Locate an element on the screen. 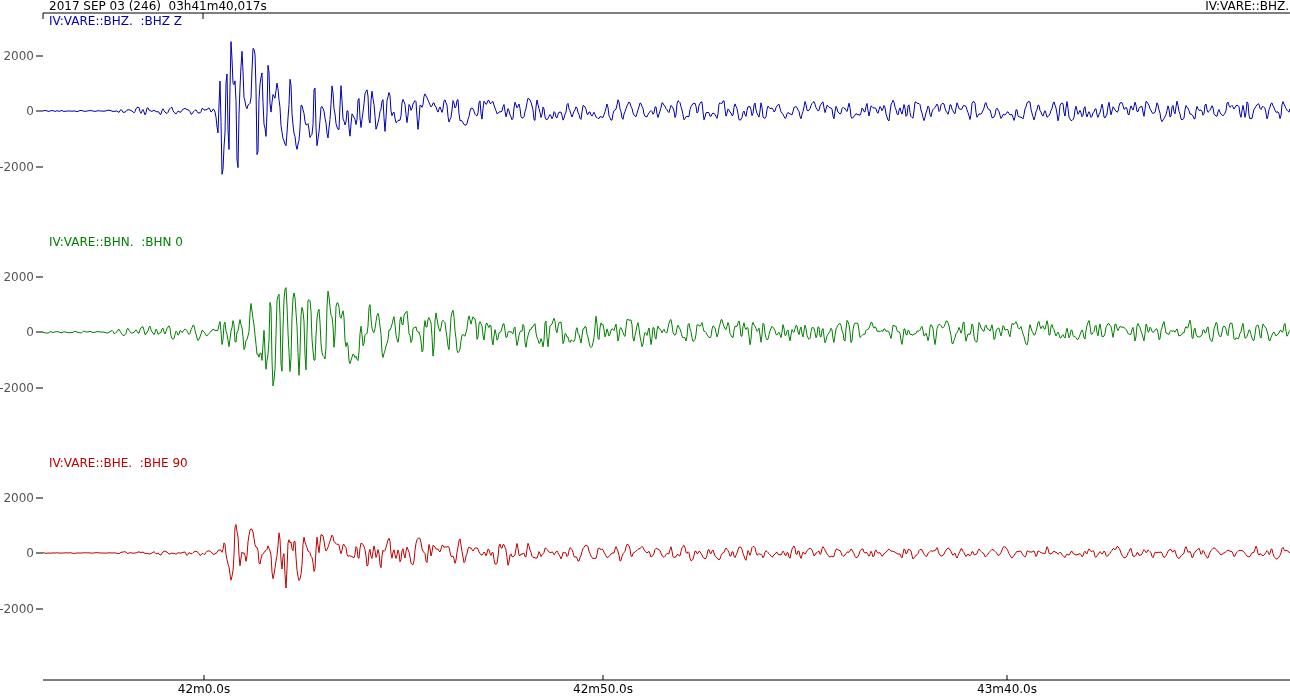 The width and height of the screenshot is (1290, 698). tick-label: 42m0.0s is located at coordinates (204, 689).